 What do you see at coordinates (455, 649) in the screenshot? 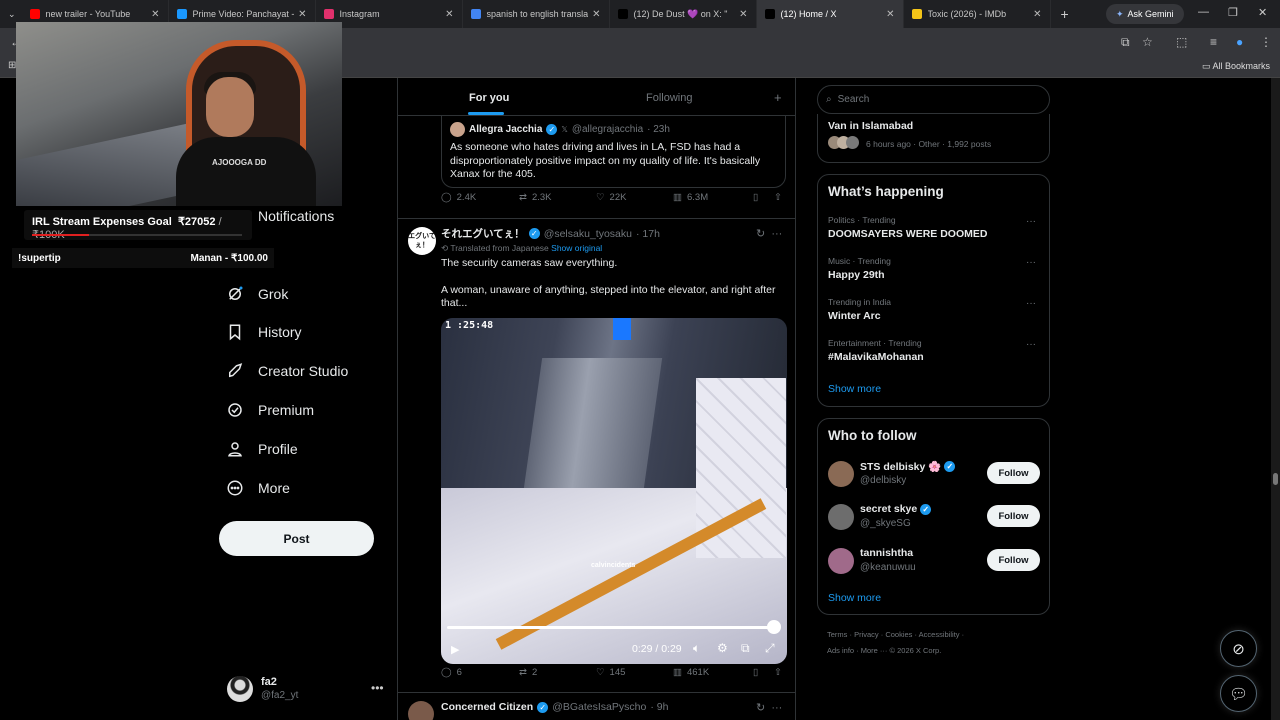
I see `play-icon: ▶` at bounding box center [455, 649].